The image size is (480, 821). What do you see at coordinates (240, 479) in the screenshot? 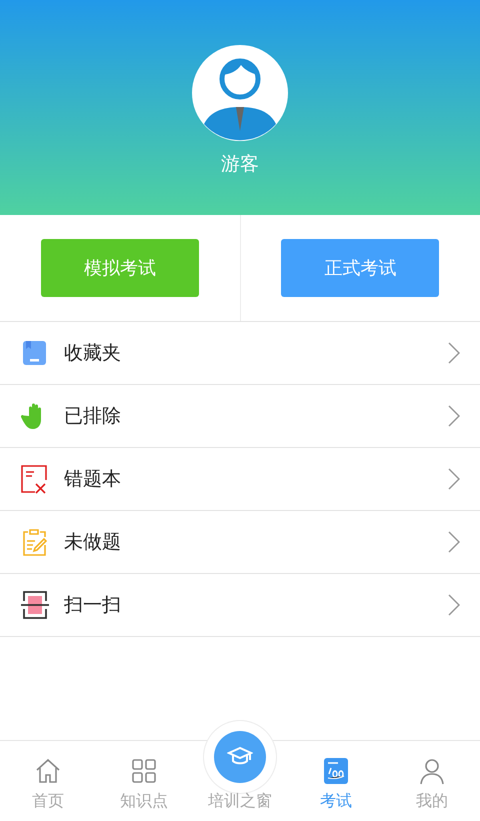
I see `menu-item: 错题本` at bounding box center [240, 479].